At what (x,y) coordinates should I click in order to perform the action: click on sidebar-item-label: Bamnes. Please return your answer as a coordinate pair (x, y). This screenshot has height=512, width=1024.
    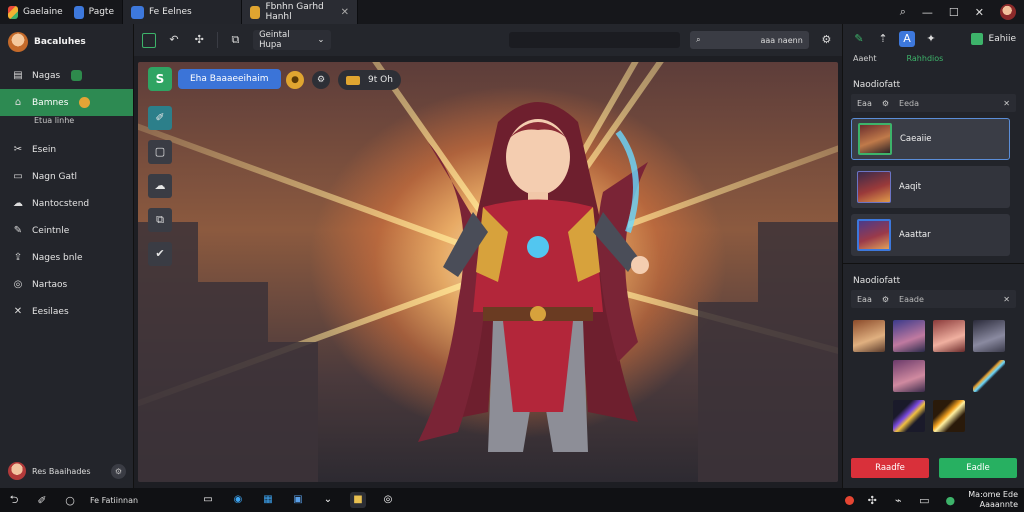
    Looking at the image, I should click on (50, 102).